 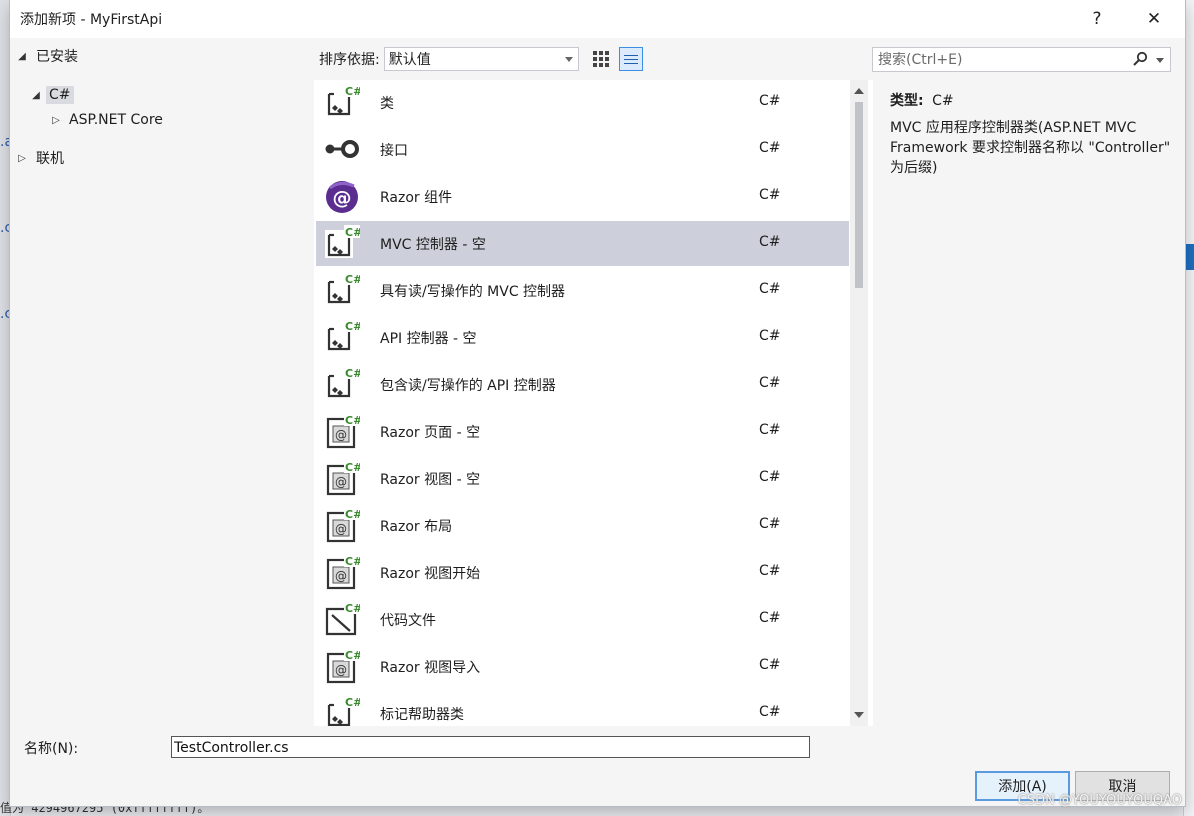 I want to click on template-name: 包含读/写操作的 API 控制器, so click(x=468, y=386).